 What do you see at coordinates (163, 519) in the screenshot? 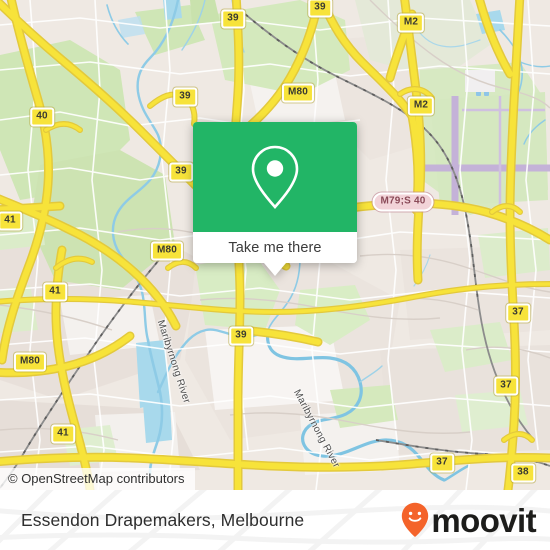
I see `page-title: Essendon Drapemakers, Melbourne` at bounding box center [163, 519].